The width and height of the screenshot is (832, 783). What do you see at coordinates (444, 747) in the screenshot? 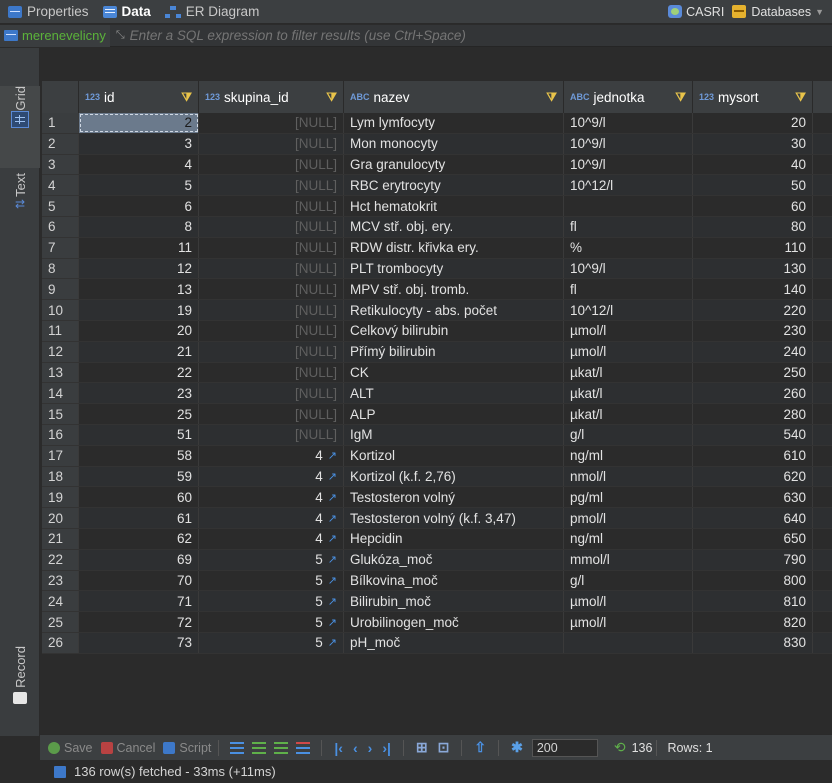
I see `layout-icon: ⊡` at bounding box center [444, 747].